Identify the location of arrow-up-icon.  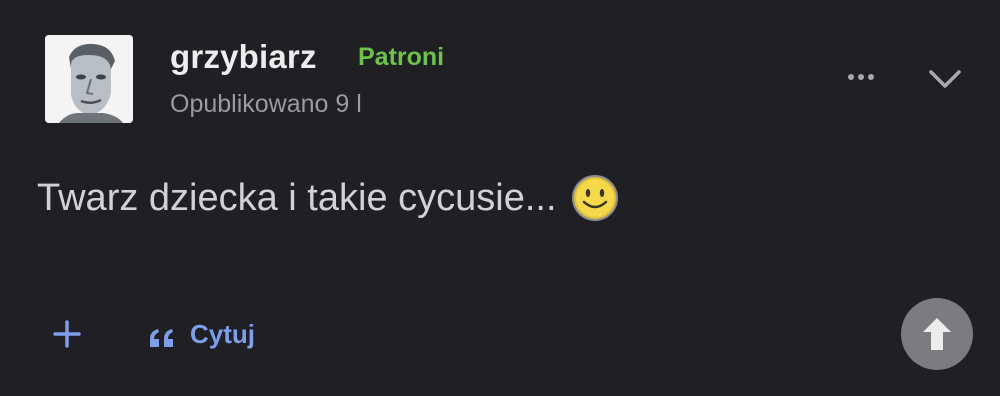
(937, 334).